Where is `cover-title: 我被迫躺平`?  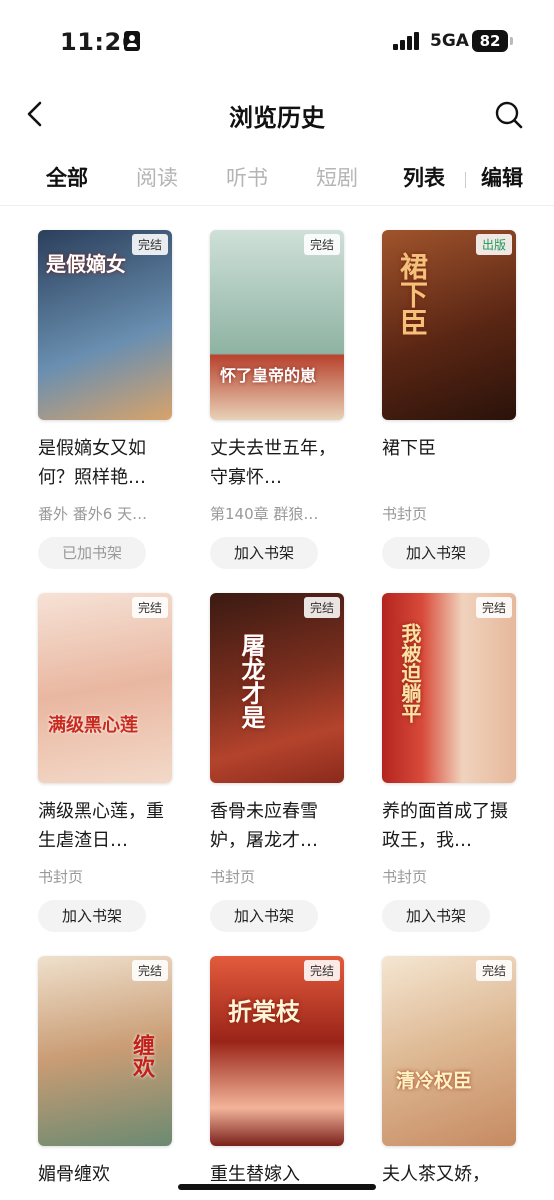 cover-title: 我被迫躺平 is located at coordinates (410, 673).